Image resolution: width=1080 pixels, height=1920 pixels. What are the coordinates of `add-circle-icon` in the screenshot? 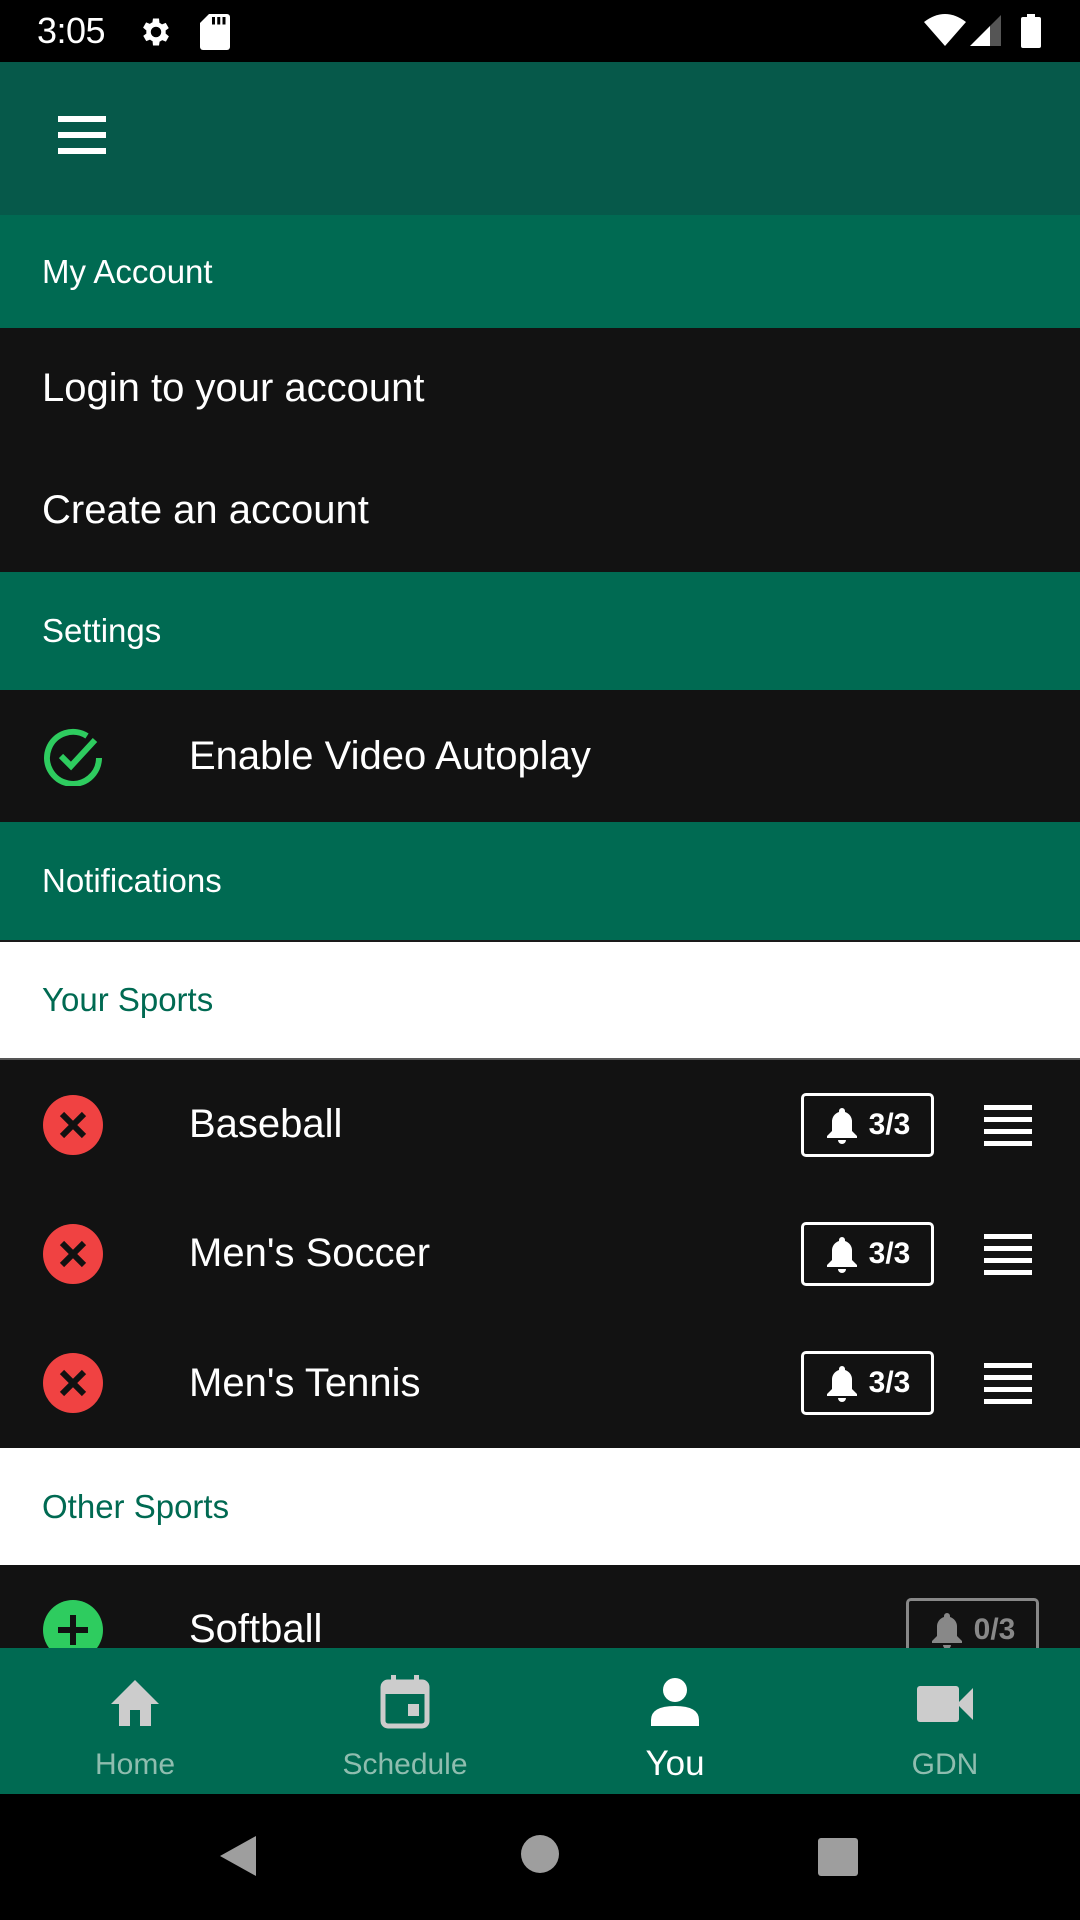 It's located at (73, 1624).